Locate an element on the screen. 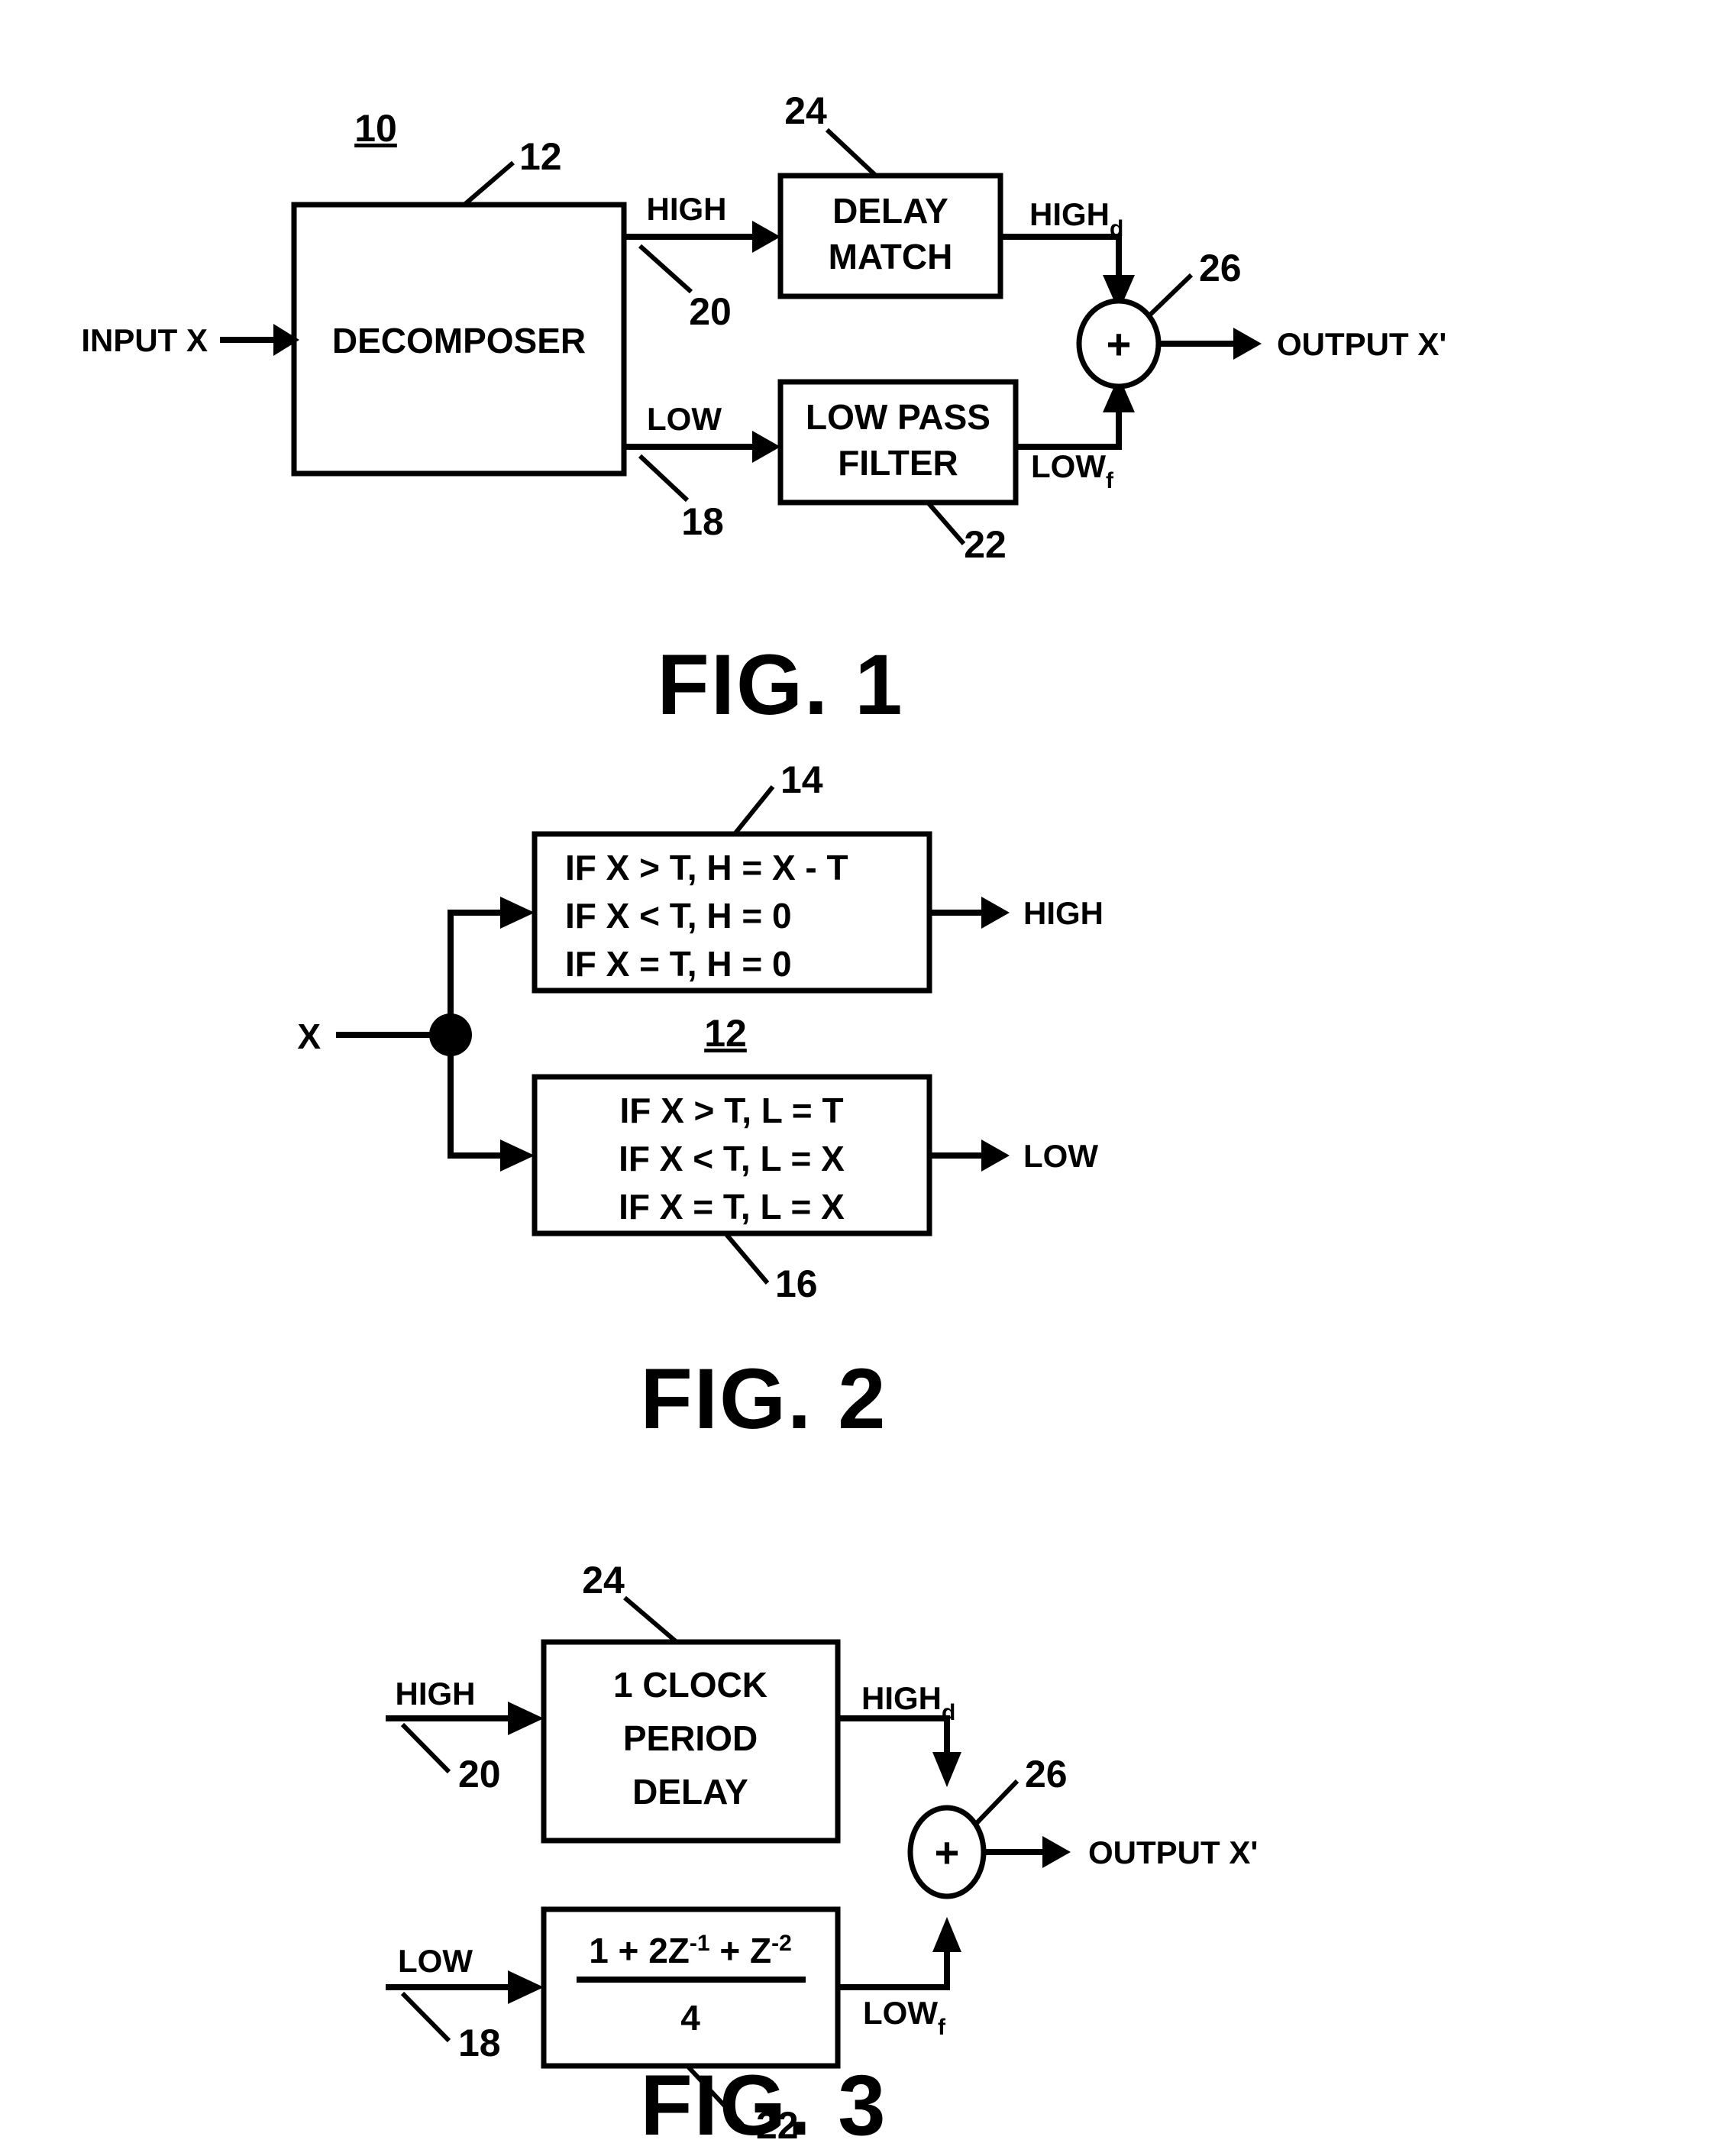  delay-match-ref: 24 is located at coordinates (806, 110).